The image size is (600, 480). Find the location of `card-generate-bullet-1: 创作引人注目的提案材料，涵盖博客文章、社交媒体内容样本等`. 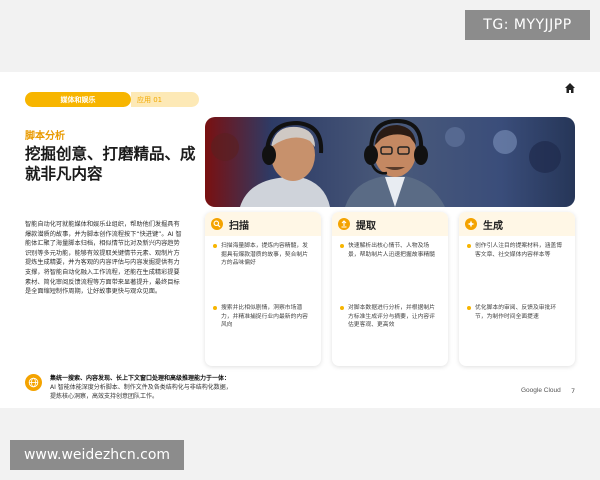

card-generate-bullet-1: 创作引人注目的提案材料，涵盖博客文章、社交媒体内容样本等 is located at coordinates (517, 250).